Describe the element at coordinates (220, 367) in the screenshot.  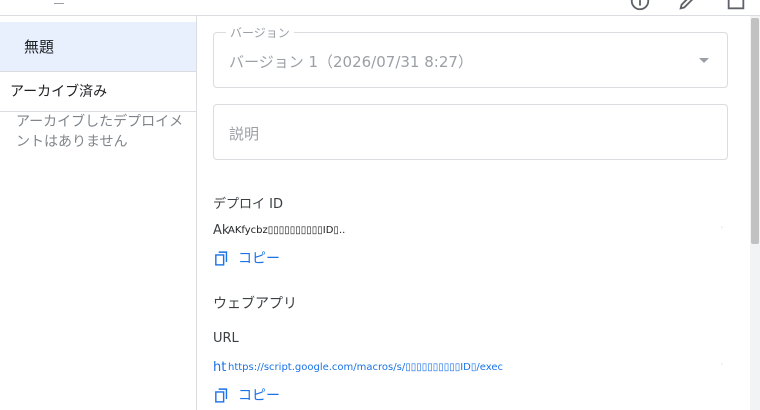
I see `url-prefix: ht` at that location.